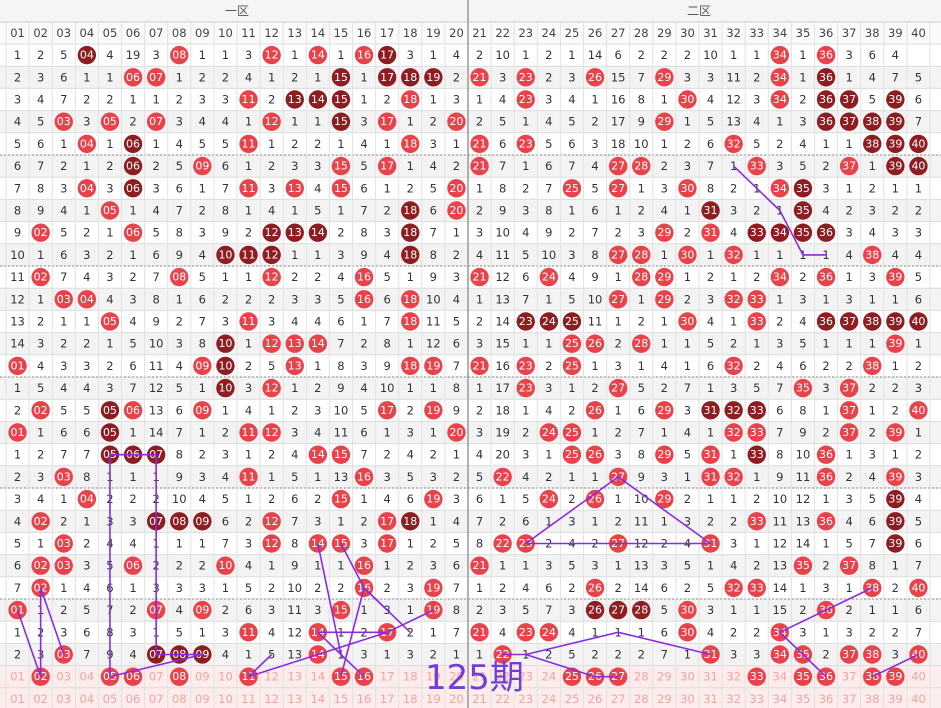 The image size is (941, 708). Describe the element at coordinates (155, 322) in the screenshot. I see `missing-count: 9` at that location.